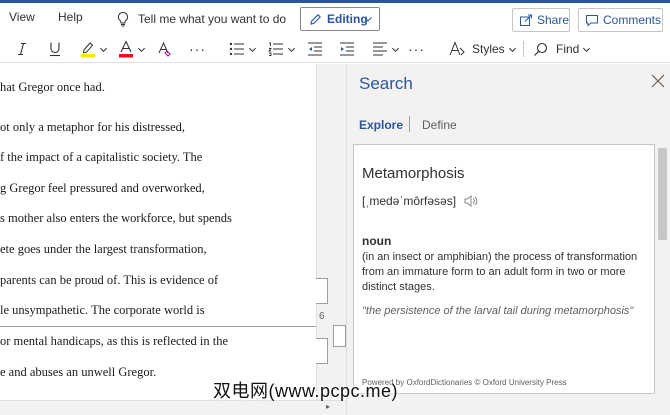 This screenshot has width=670, height=415. I want to click on highlighter-icon, so click(88, 50).